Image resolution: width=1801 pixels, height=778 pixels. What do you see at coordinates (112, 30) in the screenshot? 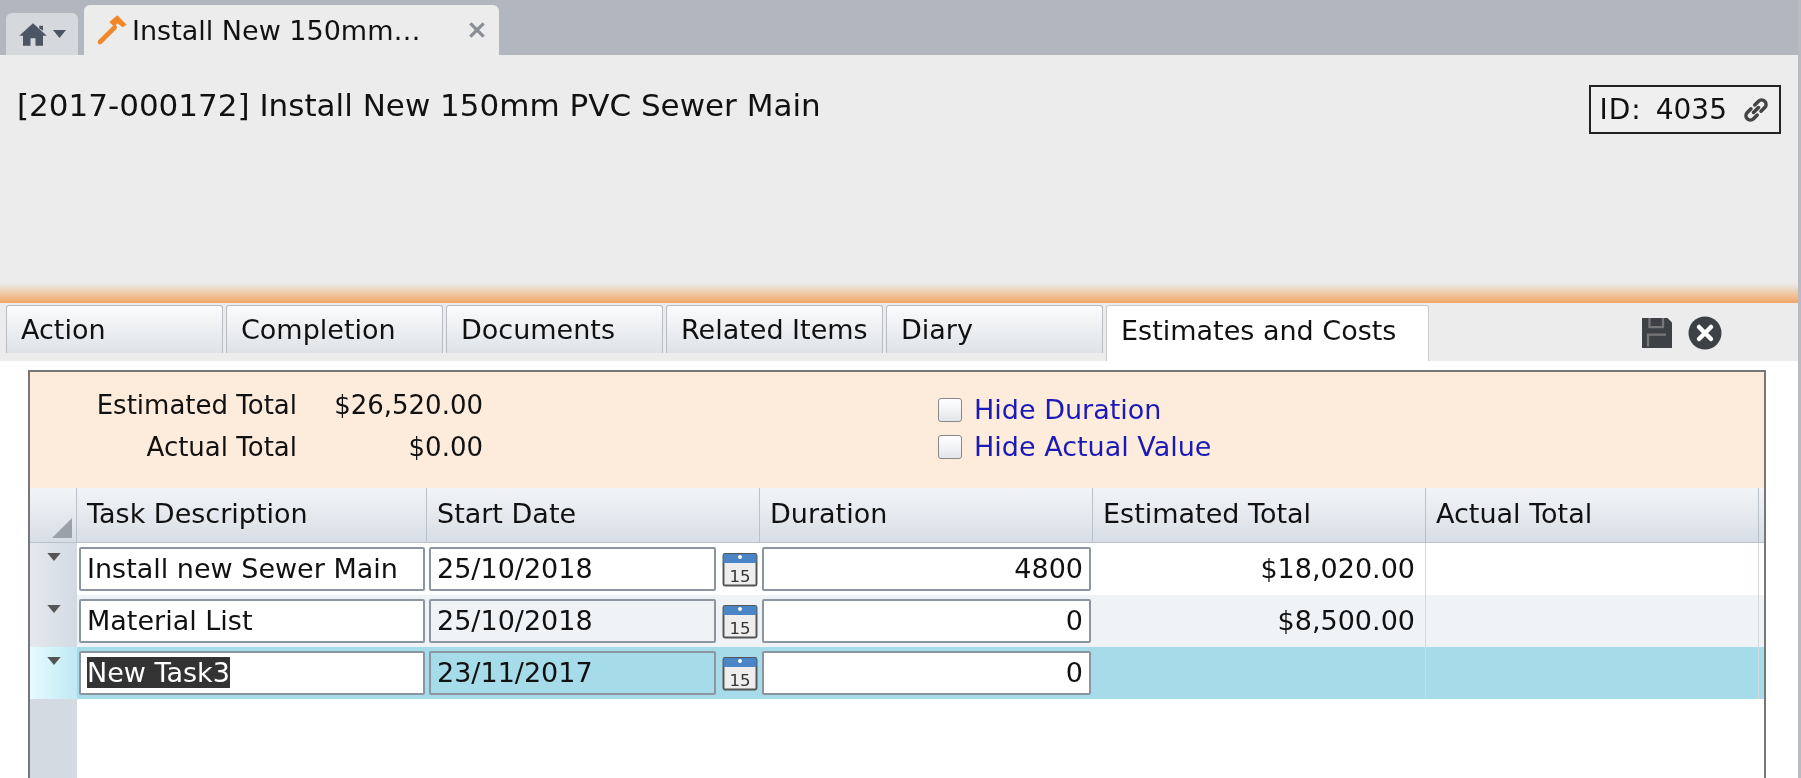
I see `hammer-icon` at bounding box center [112, 30].